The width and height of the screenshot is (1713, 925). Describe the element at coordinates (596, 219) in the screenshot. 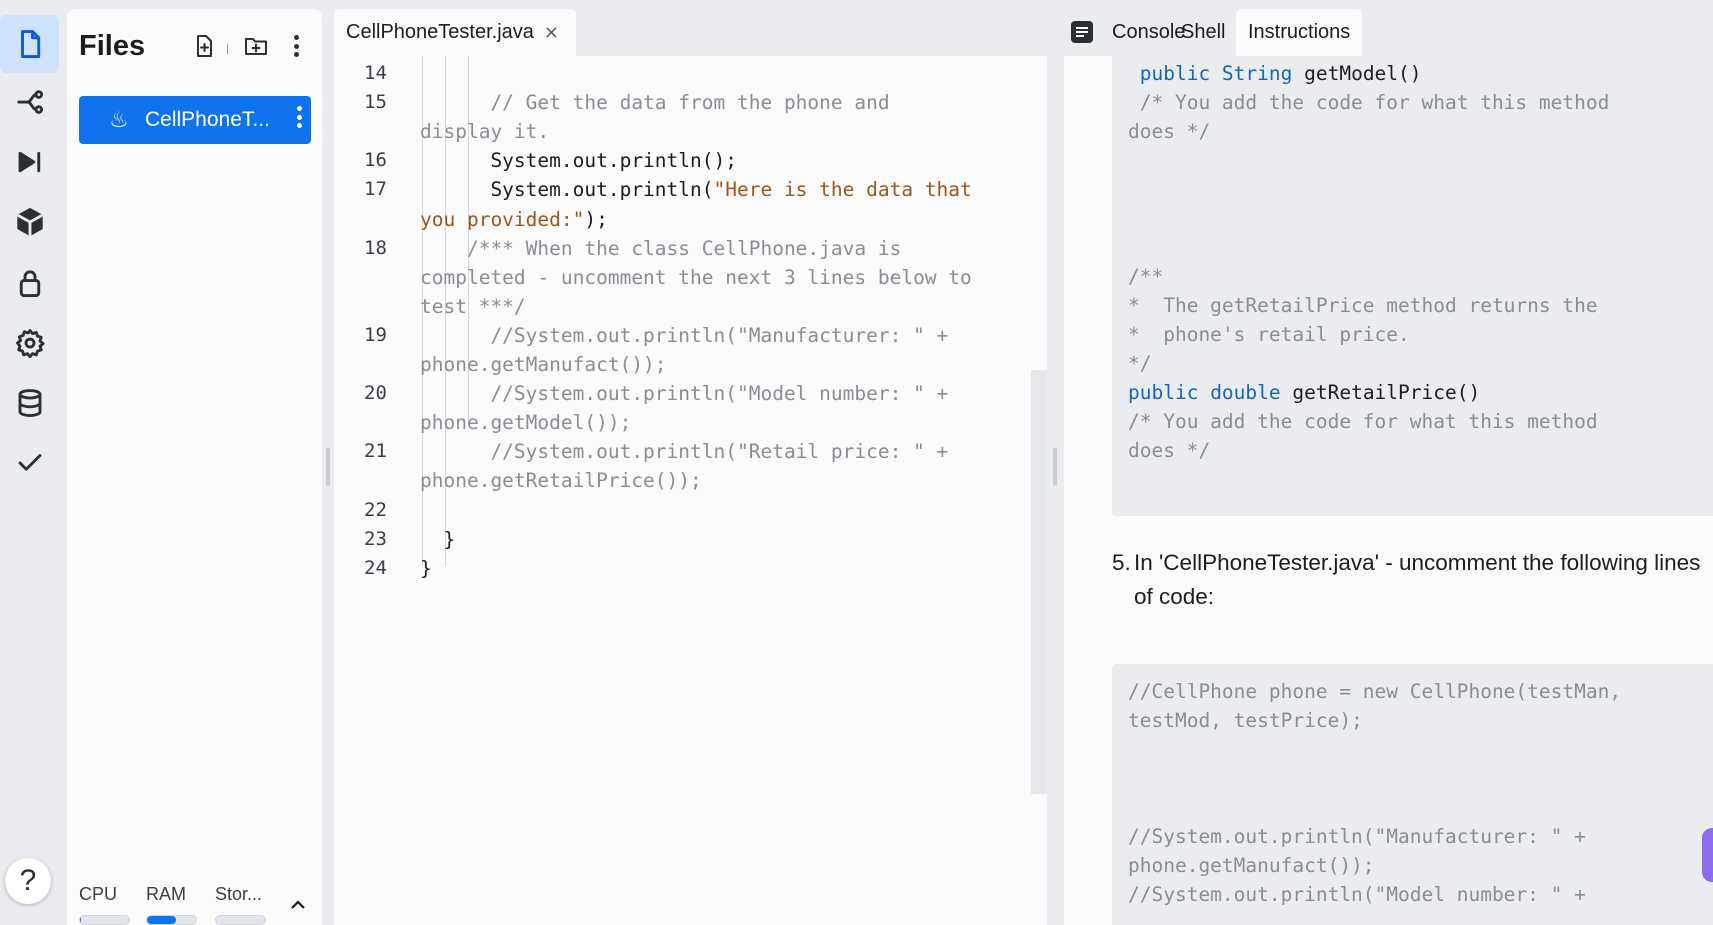

I see `code-token: );` at that location.